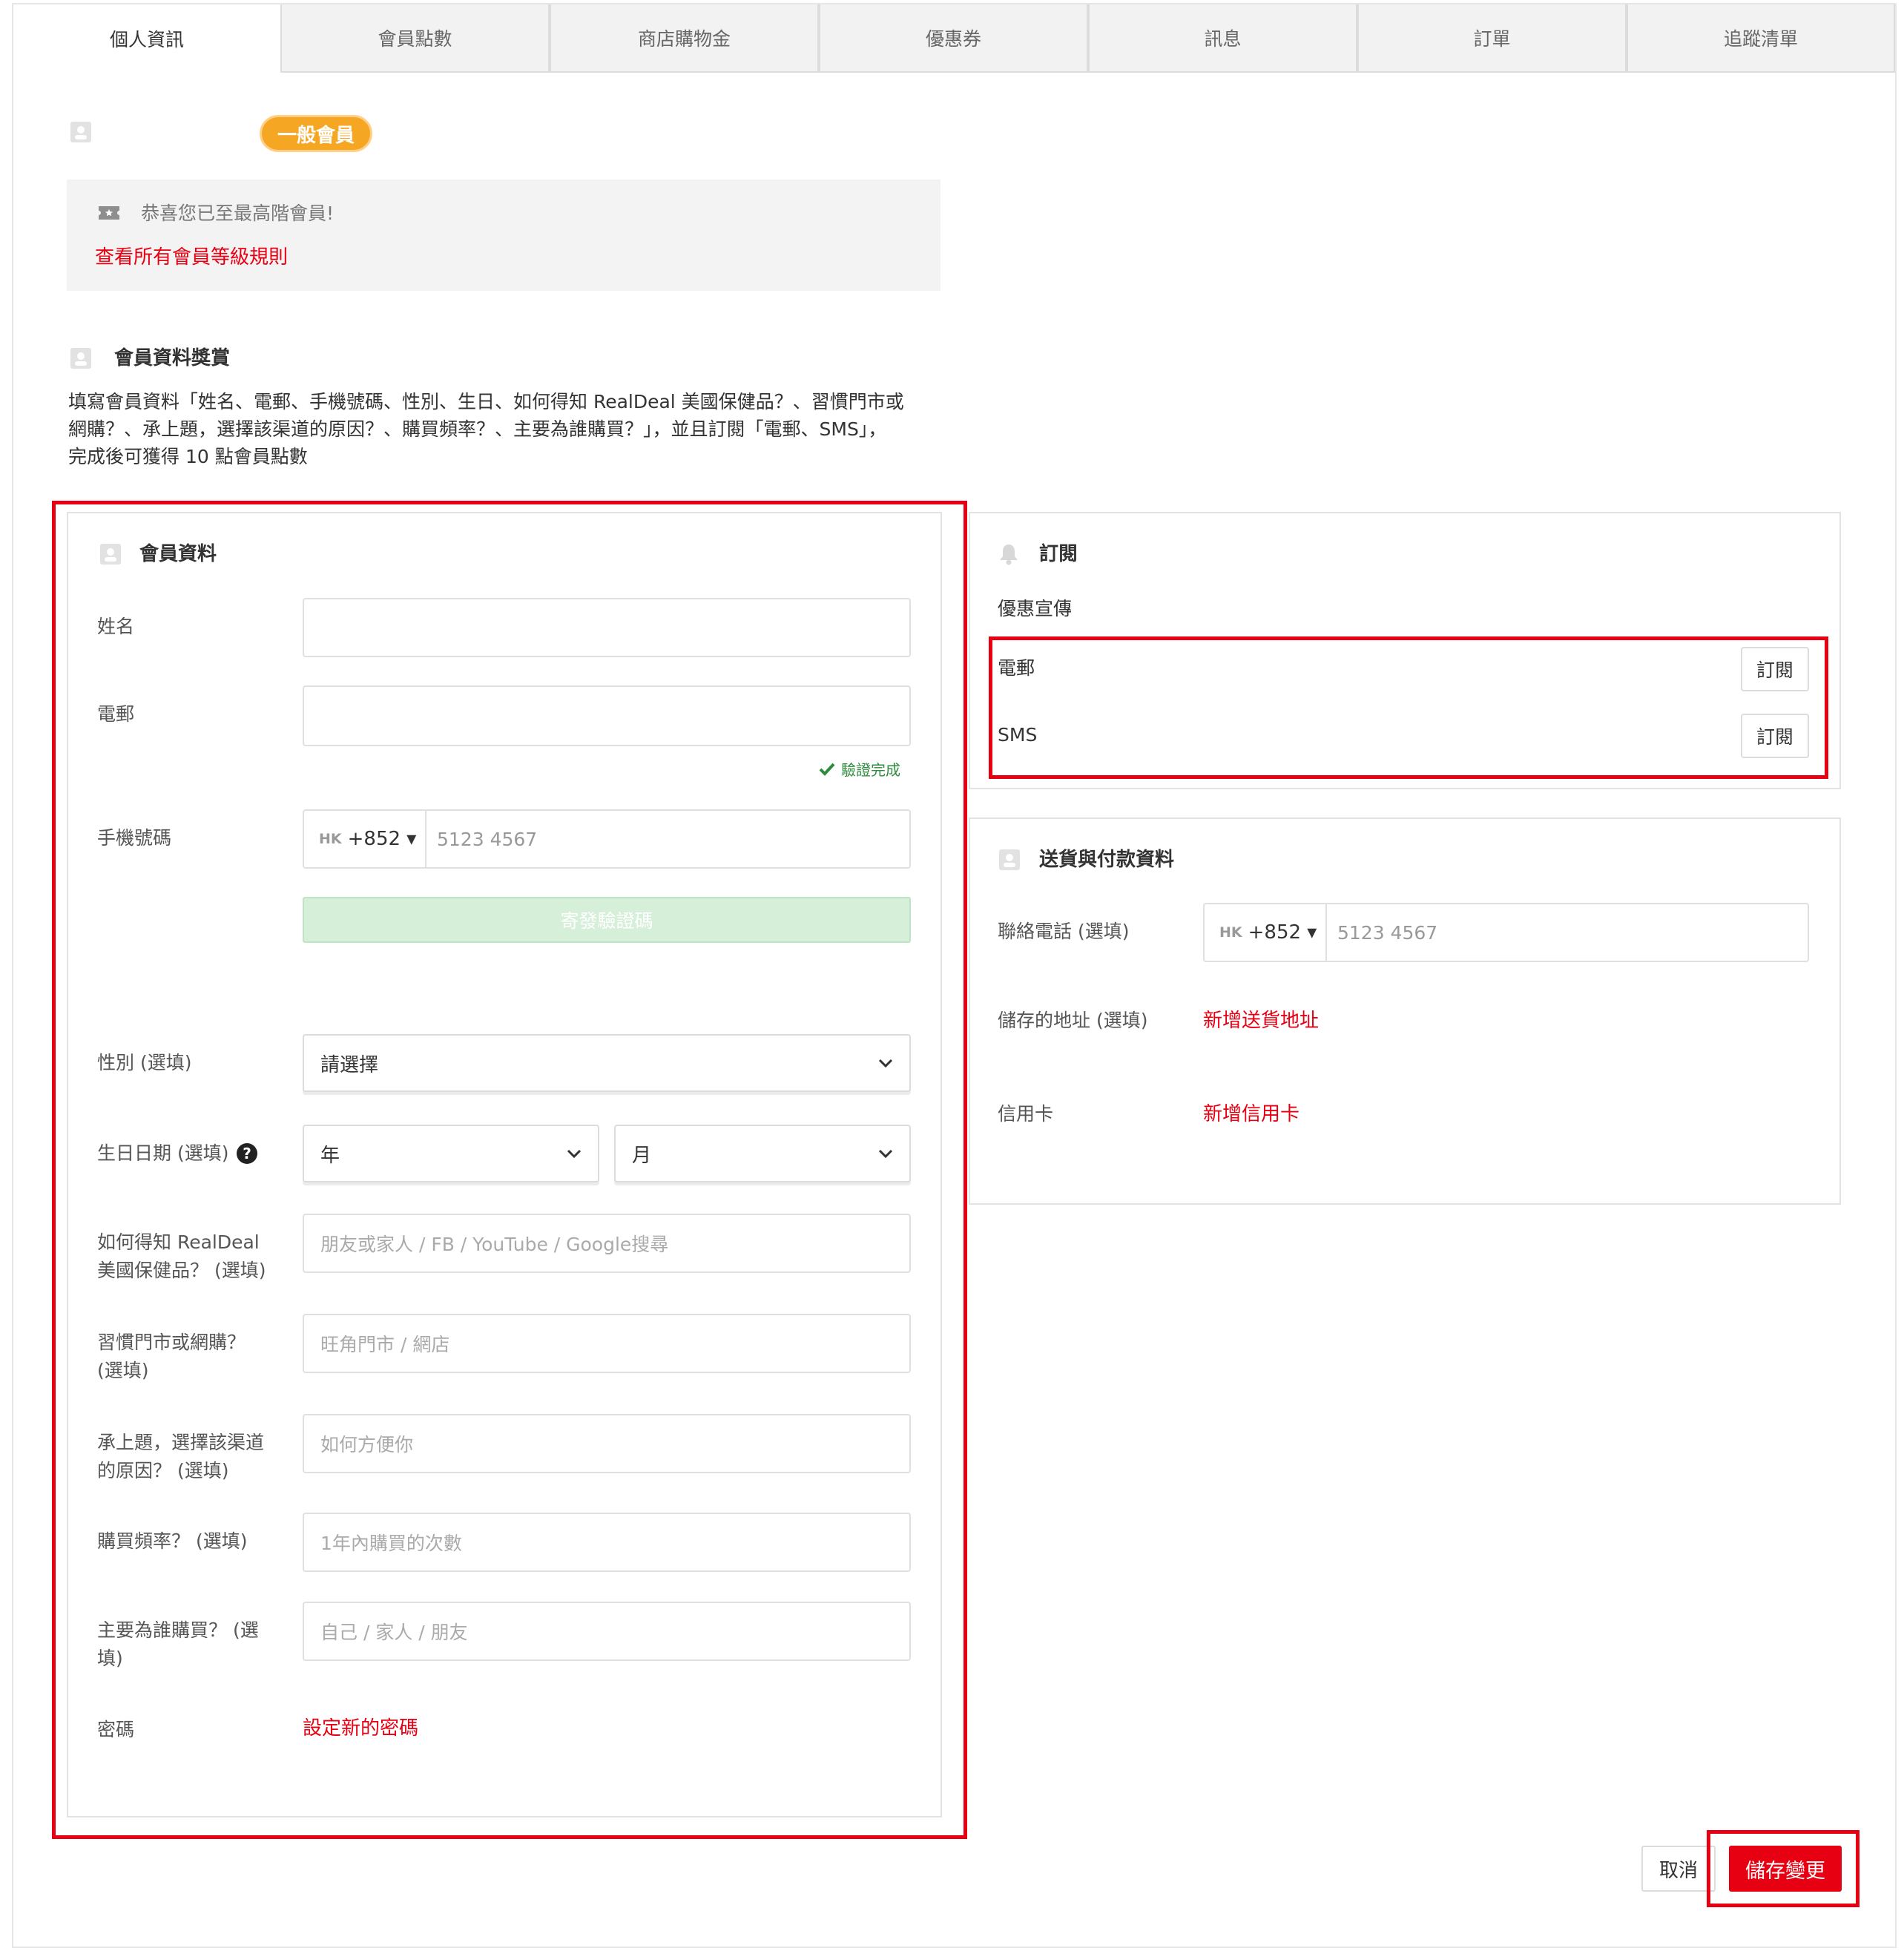  Describe the element at coordinates (607, 1243) in the screenshot. I see `source-input: 朋友或家人 / FB / YouTube / Google搜尋` at that location.